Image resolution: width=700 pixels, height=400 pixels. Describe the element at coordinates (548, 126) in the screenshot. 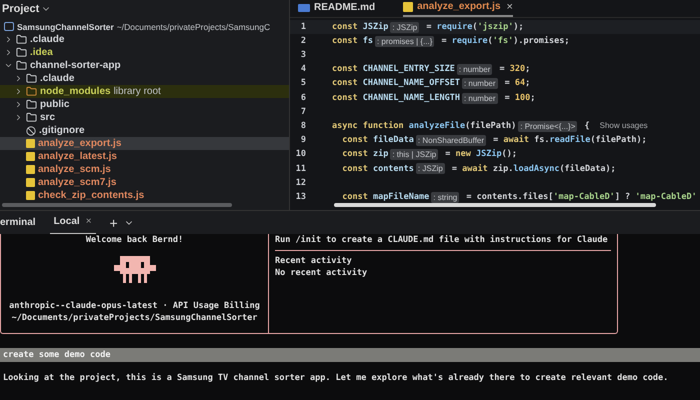

I see `type-hint: : Promise<{...}>` at that location.